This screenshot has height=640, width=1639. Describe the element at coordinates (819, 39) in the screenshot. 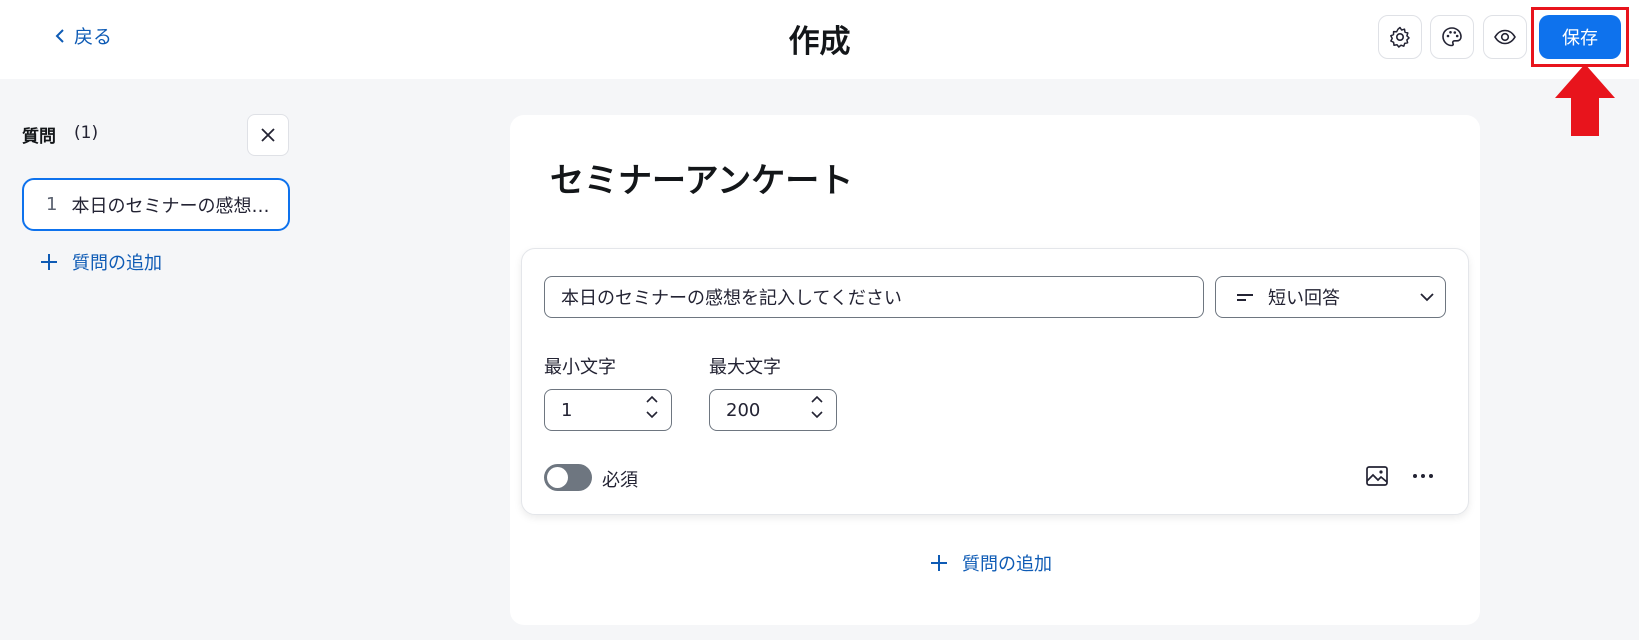

I see `top-bar: 戻る 作成 保存` at that location.